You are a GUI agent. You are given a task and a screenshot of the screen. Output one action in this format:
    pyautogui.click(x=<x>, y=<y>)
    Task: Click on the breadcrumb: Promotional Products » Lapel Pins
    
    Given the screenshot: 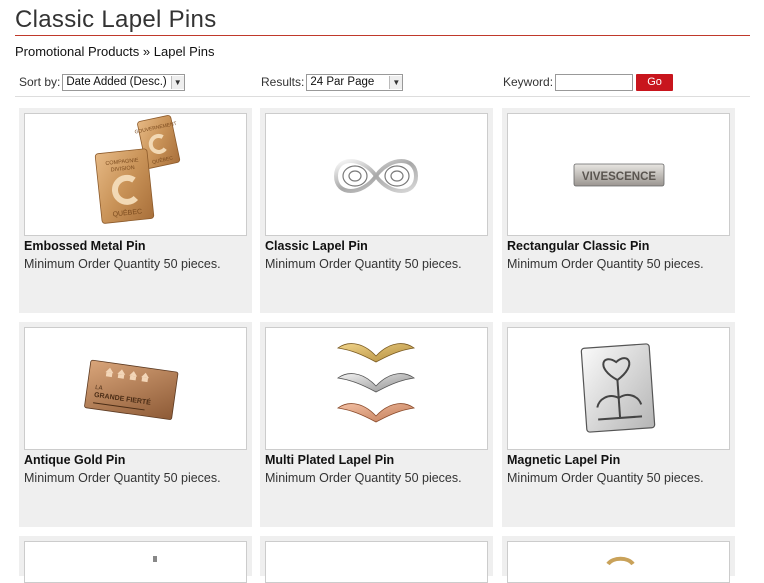 What is the action you would take?
    pyautogui.click(x=114, y=51)
    